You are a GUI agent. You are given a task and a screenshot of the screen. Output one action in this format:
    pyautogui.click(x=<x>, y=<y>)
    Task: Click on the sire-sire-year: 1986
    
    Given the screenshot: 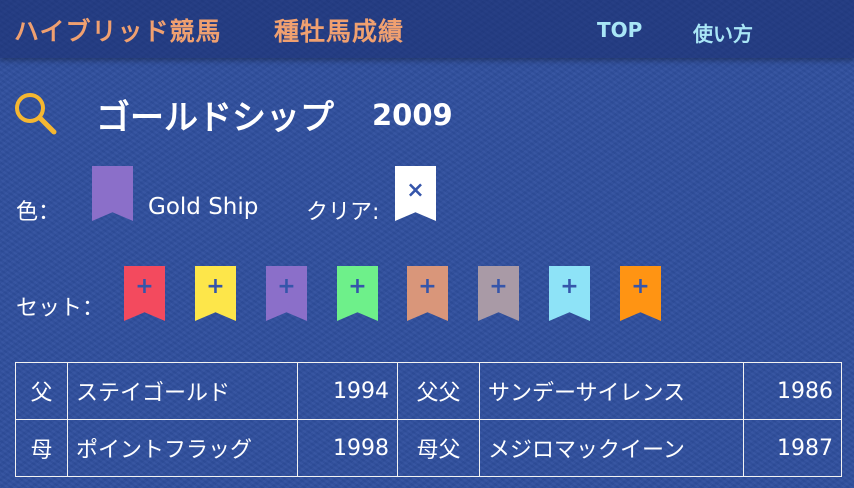 What is the action you would take?
    pyautogui.click(x=792, y=391)
    